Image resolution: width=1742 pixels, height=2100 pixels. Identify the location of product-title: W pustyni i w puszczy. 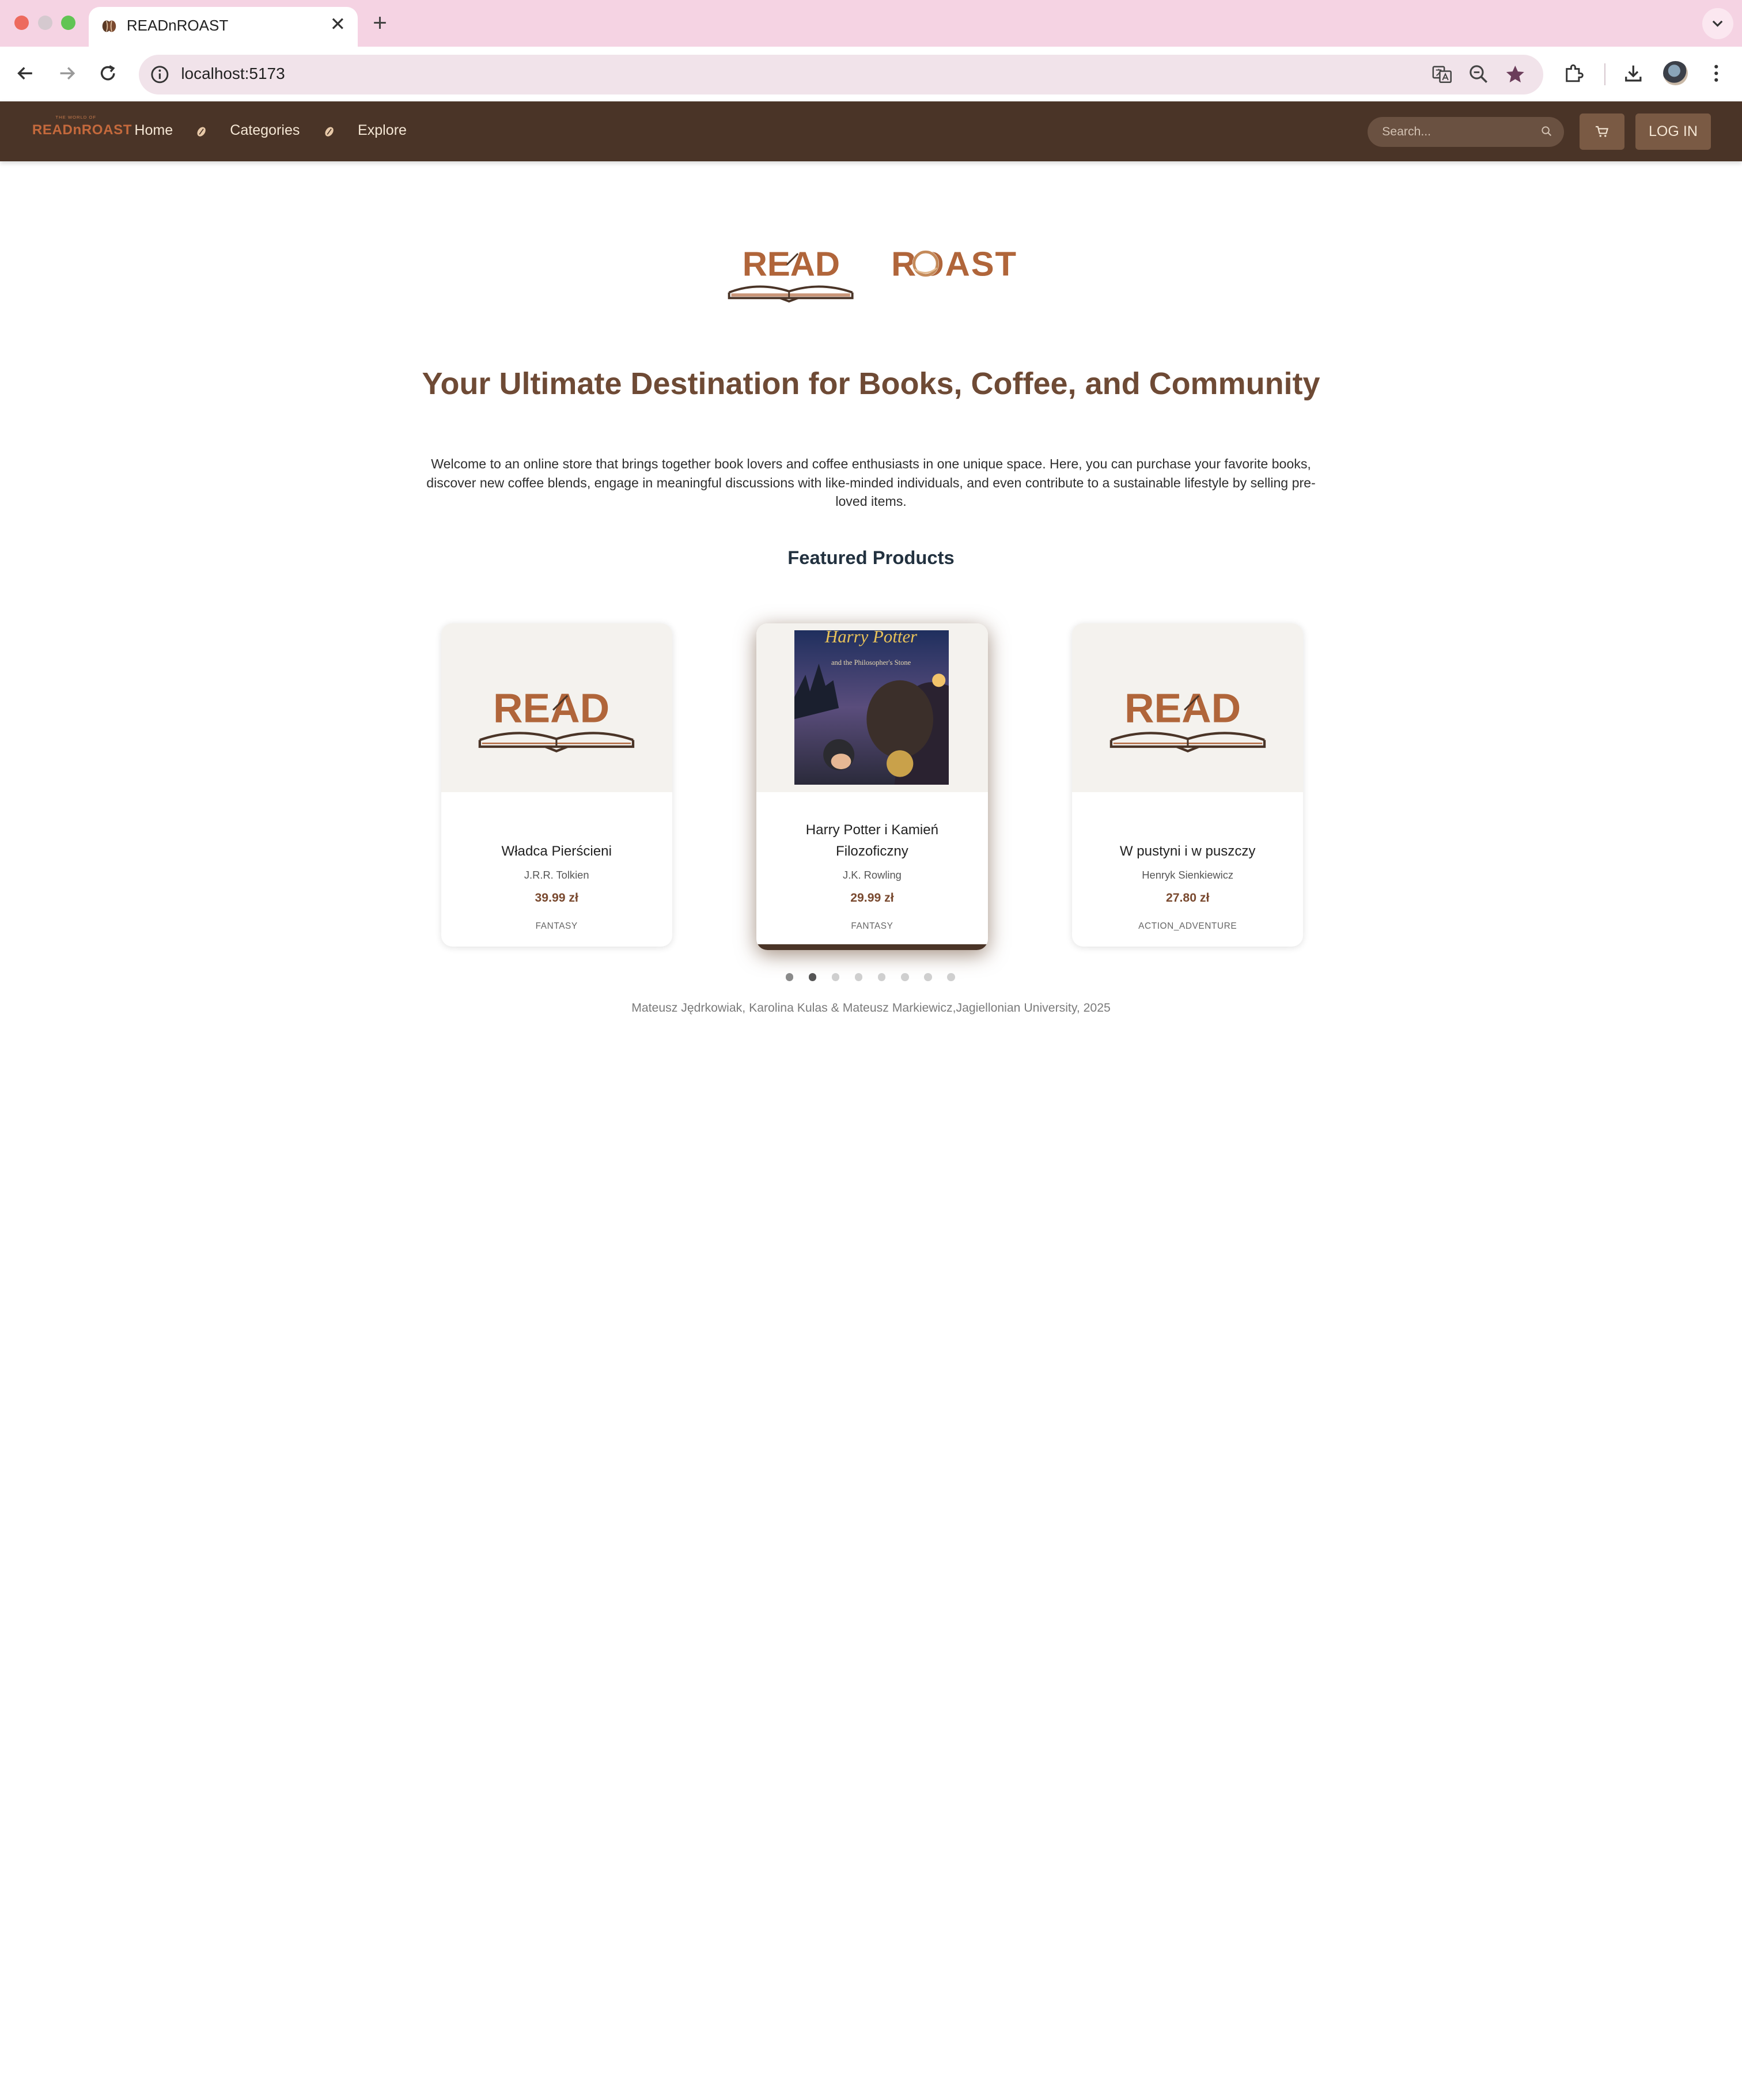
(1187, 852).